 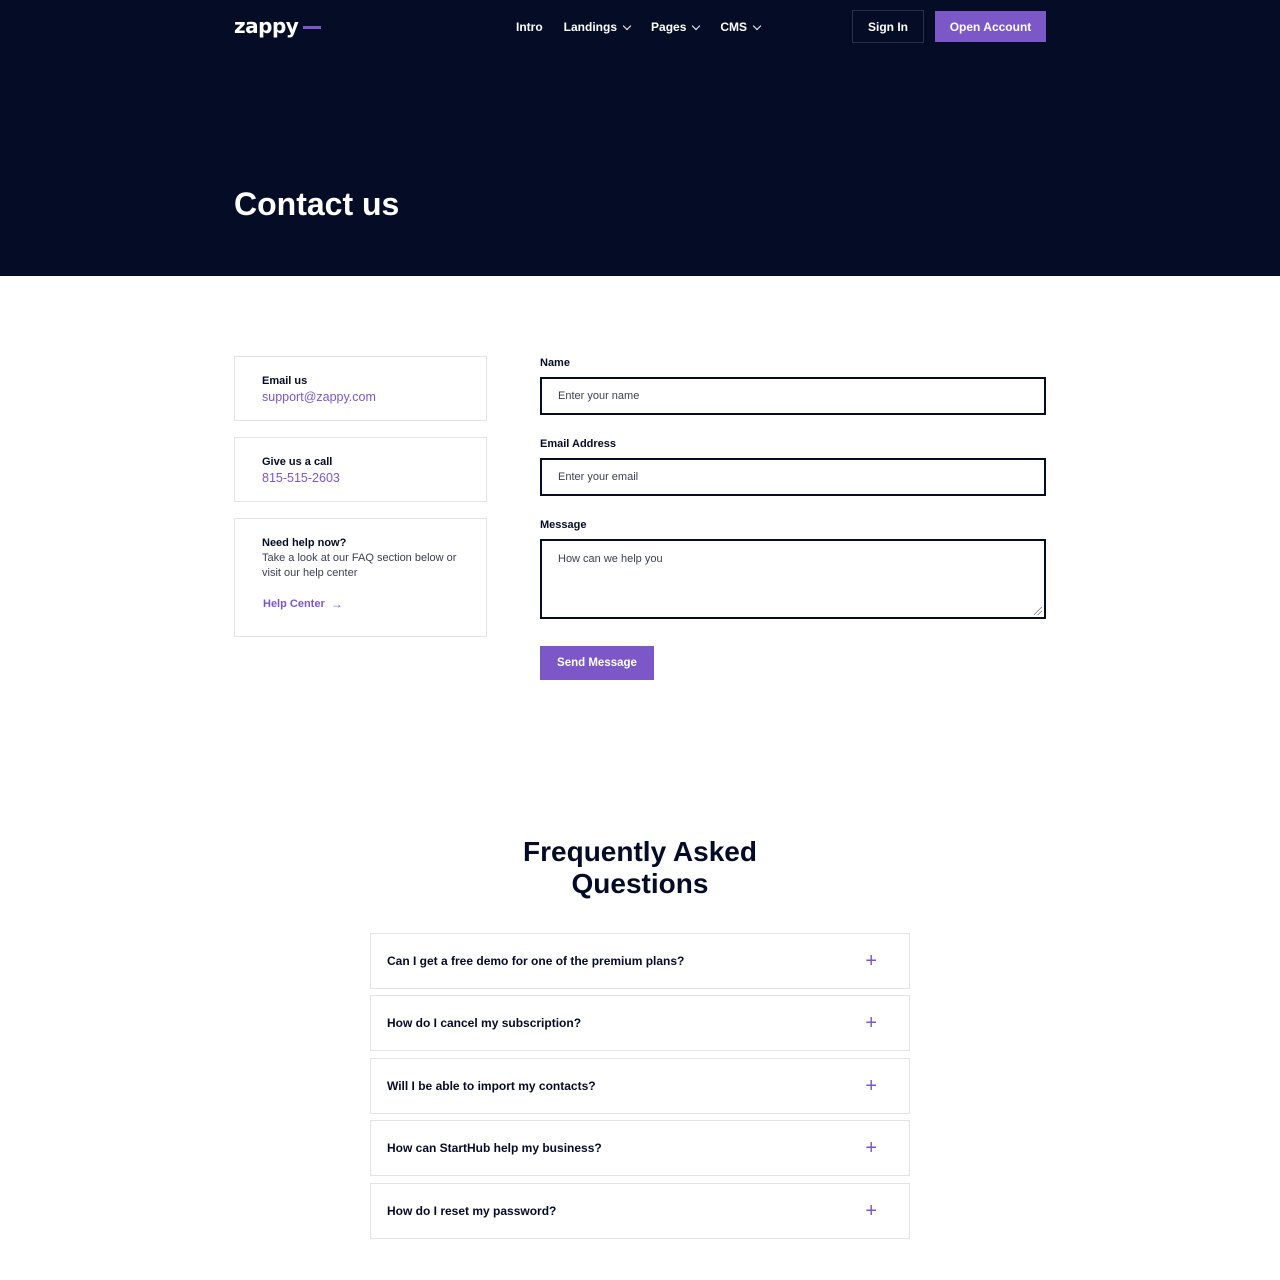 I want to click on faq-title-line2: Questions, so click(x=640, y=883).